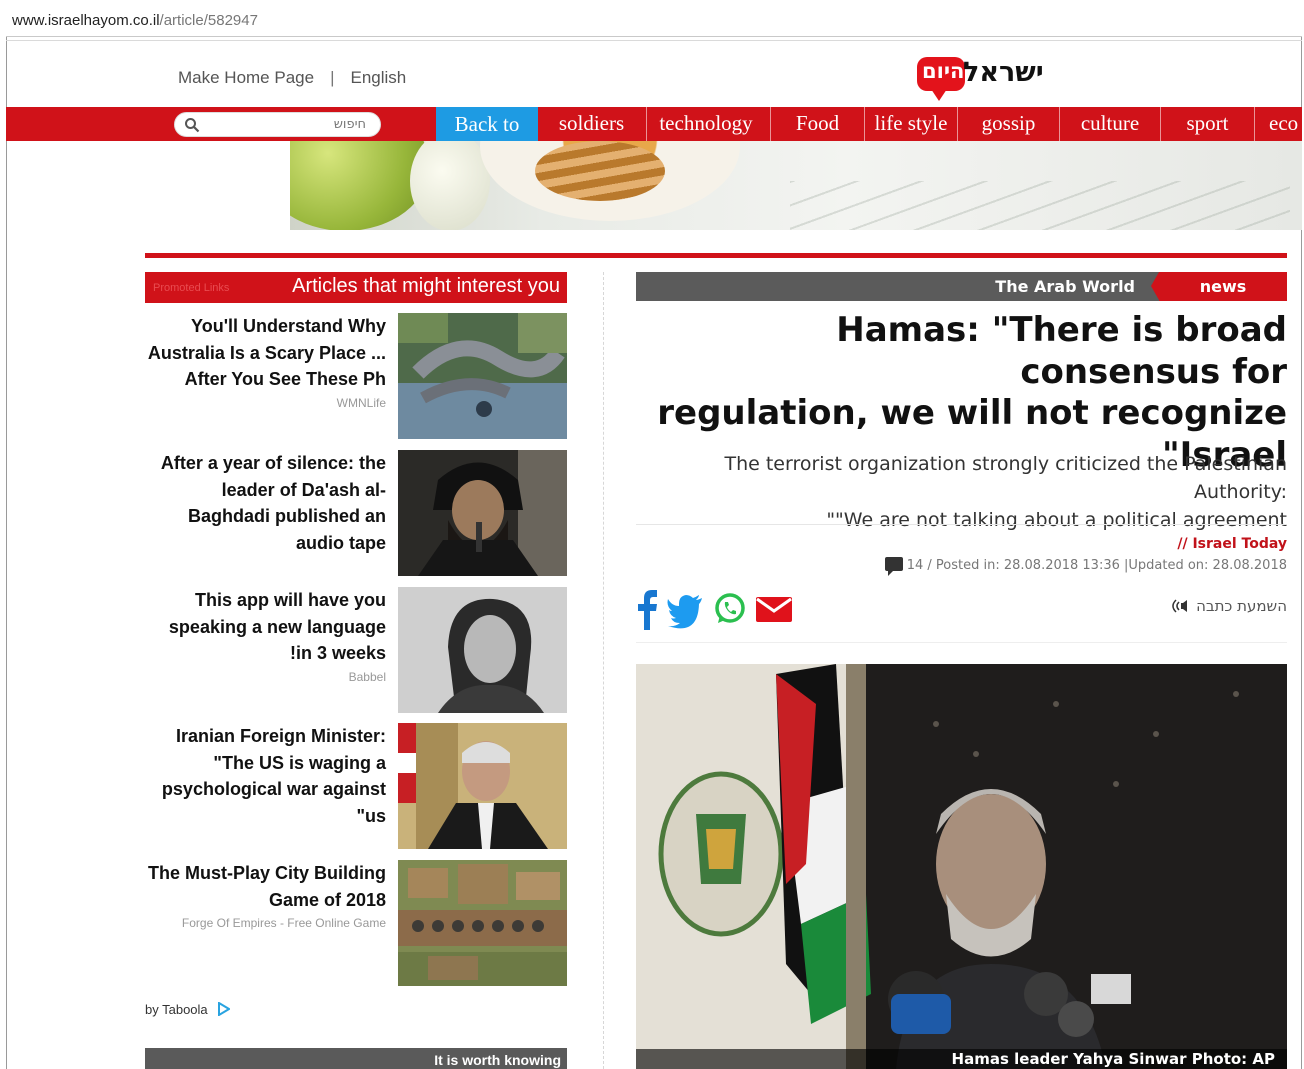 This screenshot has width=1304, height=1069. Describe the element at coordinates (356, 1058) in the screenshot. I see `worth-knowing-header: It is worth knowing` at that location.